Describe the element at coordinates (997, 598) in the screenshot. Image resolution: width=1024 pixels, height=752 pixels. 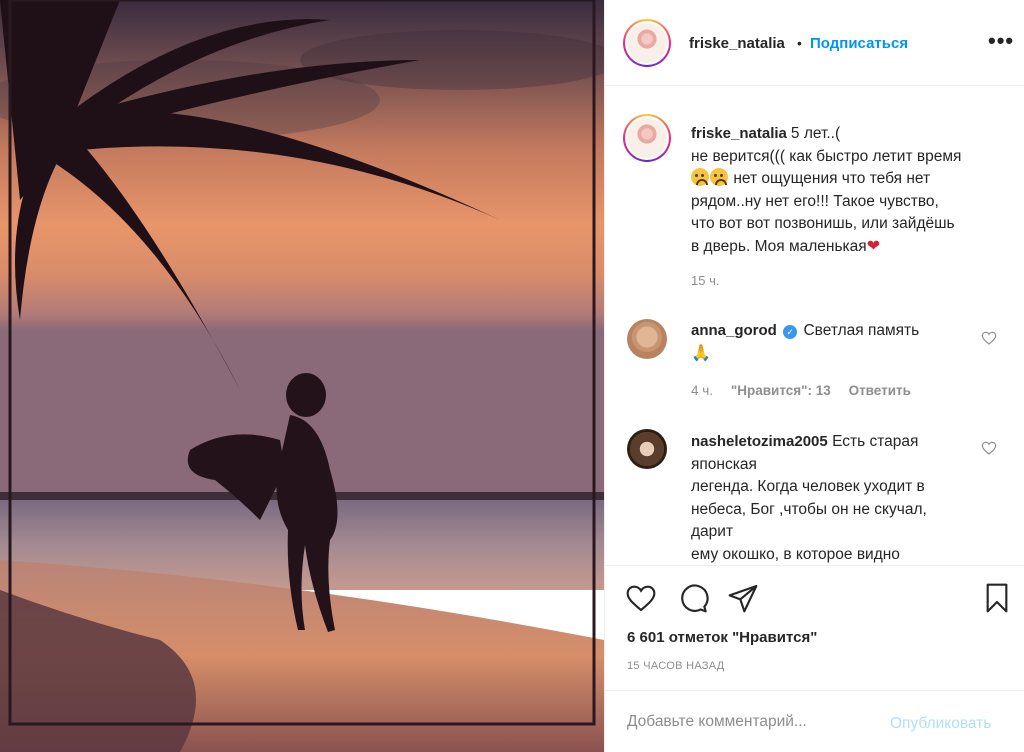
I see `save-bookmark-icon` at that location.